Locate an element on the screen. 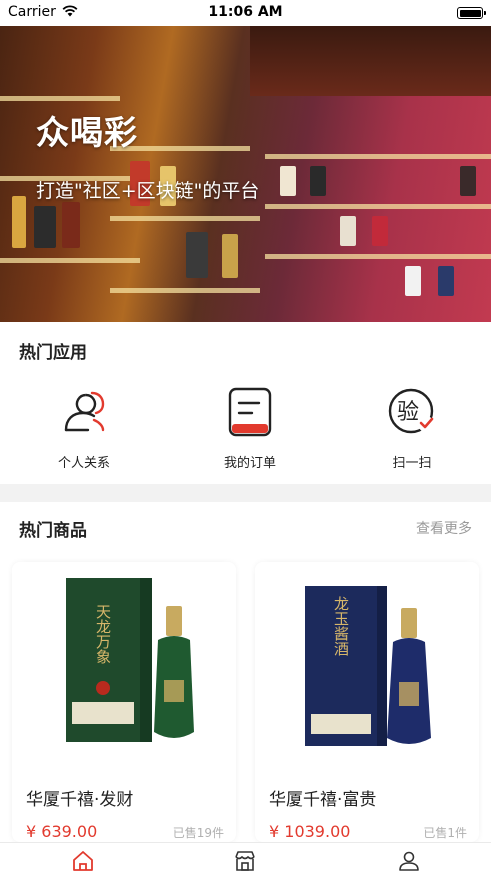 This screenshot has width=491, height=877. app-label-my-orders: 我的订单 is located at coordinates (249, 463).